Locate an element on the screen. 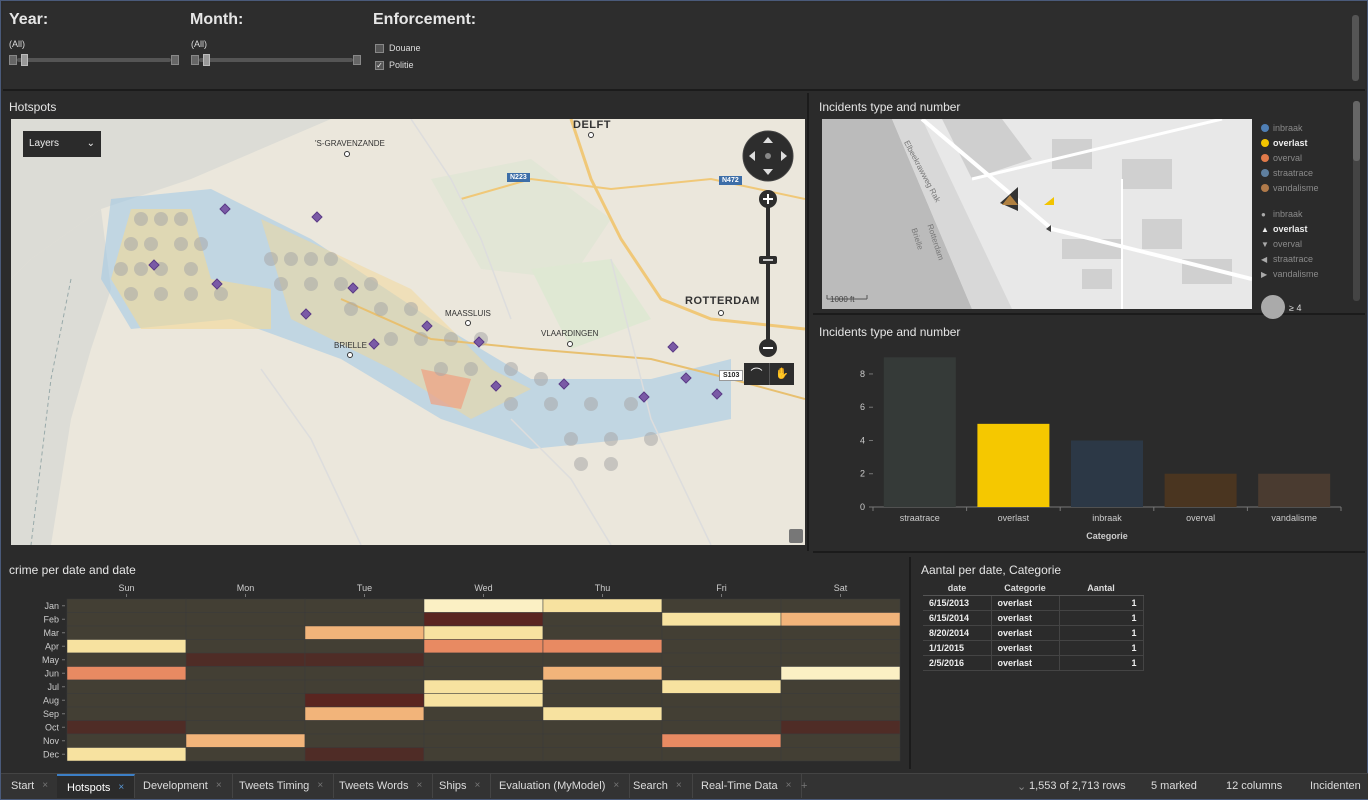 This screenshot has height=800, width=1368. checkbox-unchecked-icon is located at coordinates (379, 48).